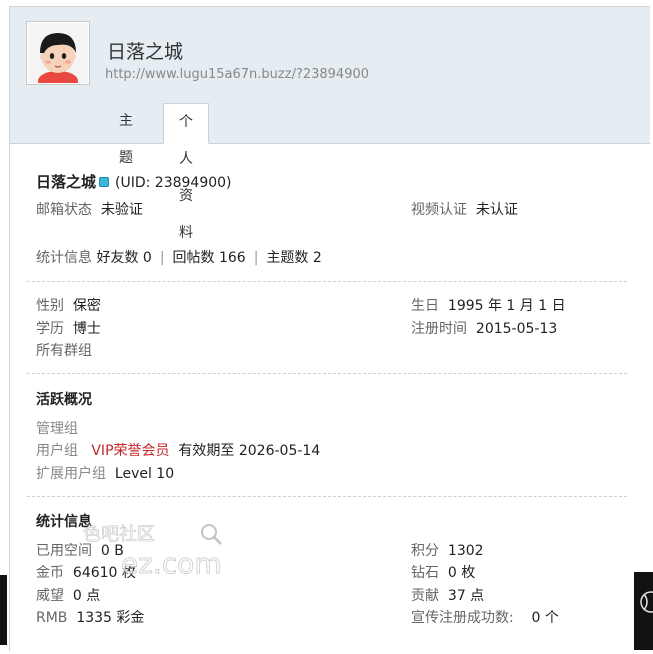 The height and width of the screenshot is (654, 653). What do you see at coordinates (443, 572) in the screenshot?
I see `diamond-row: 钻石 0 枚` at bounding box center [443, 572].